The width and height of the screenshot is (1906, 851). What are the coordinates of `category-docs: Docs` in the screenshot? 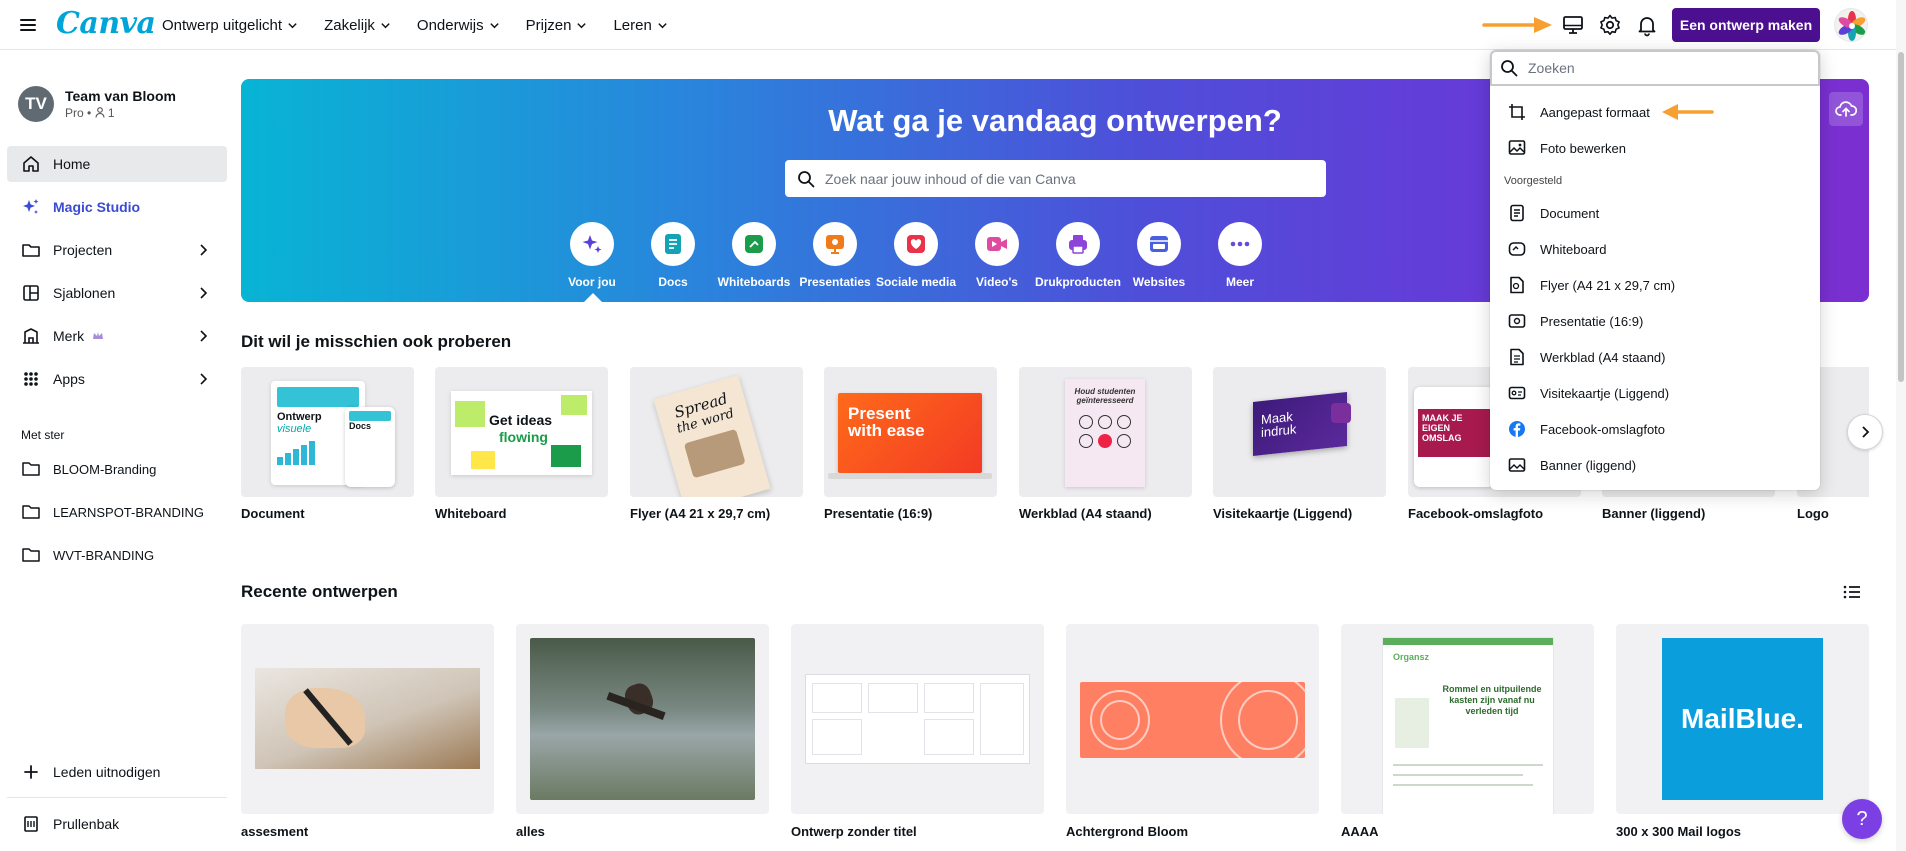 It's located at (673, 255).